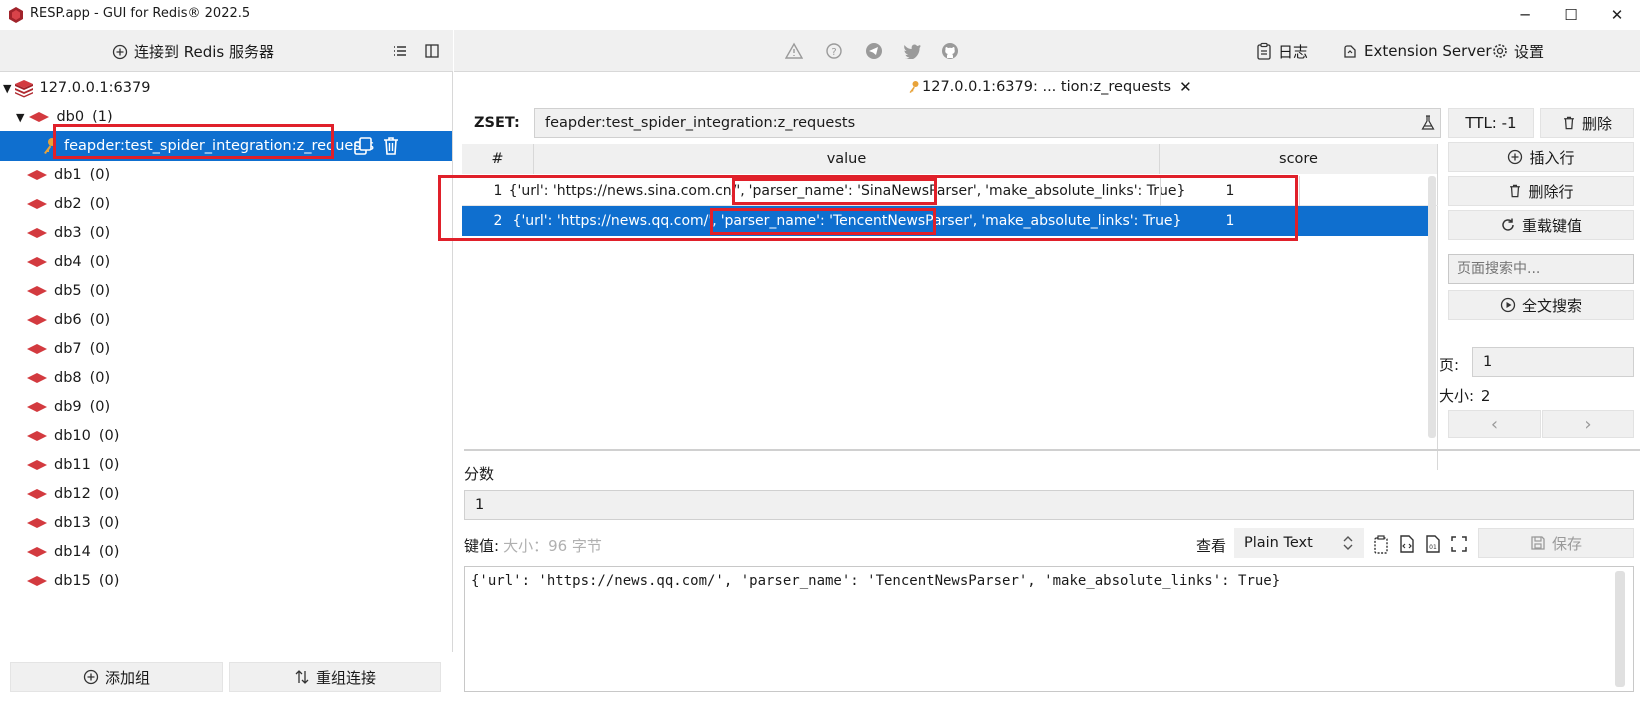 The height and width of the screenshot is (702, 1640). Describe the element at coordinates (226, 262) in the screenshot. I see `tree-db4: db4 (0)` at that location.